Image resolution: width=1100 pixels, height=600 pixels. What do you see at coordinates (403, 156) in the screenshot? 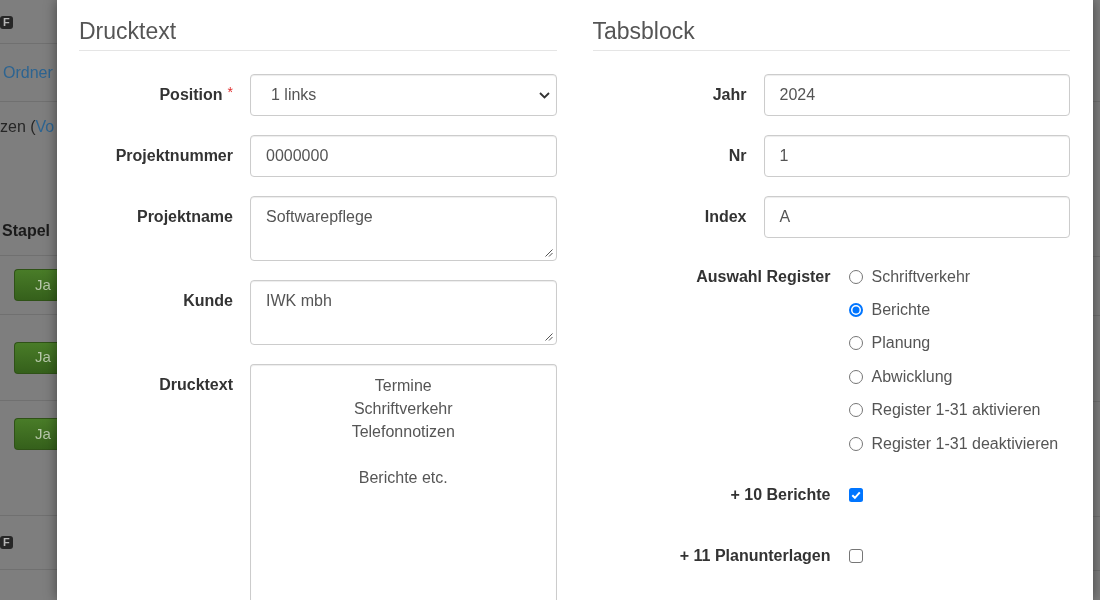
I see `text-field: 0000000` at bounding box center [403, 156].